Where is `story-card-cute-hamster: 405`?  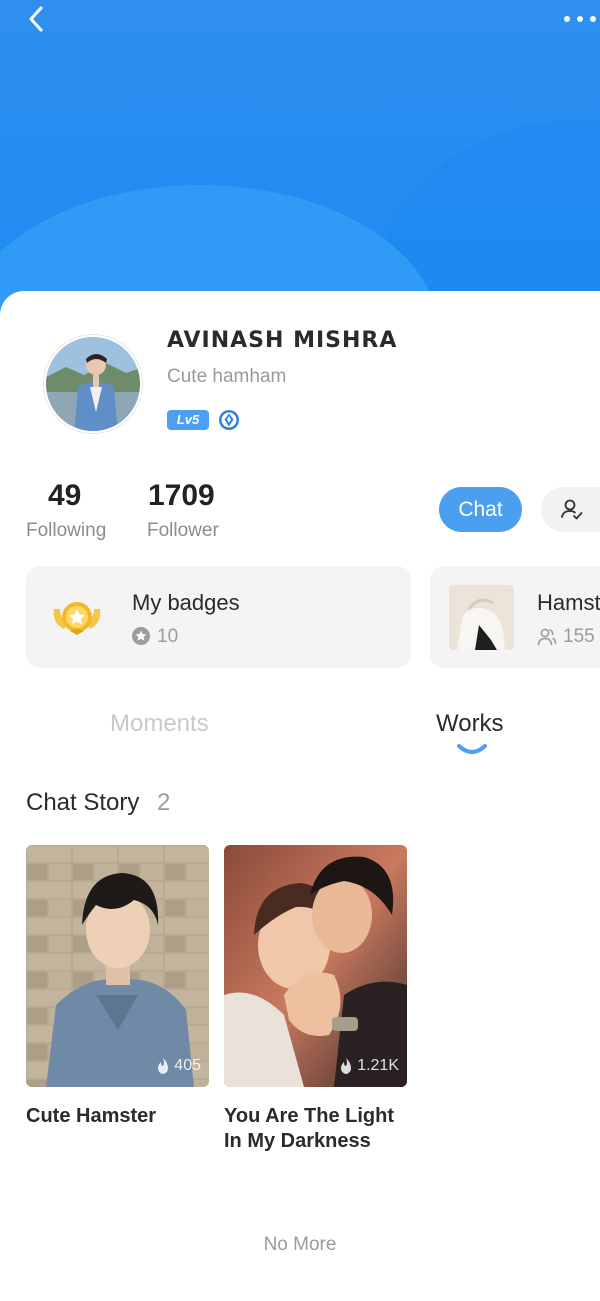 story-card-cute-hamster: 405 is located at coordinates (117, 966).